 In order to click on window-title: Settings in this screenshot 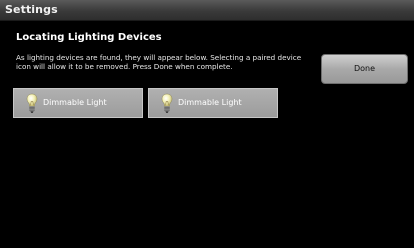, I will do `click(31, 9)`.